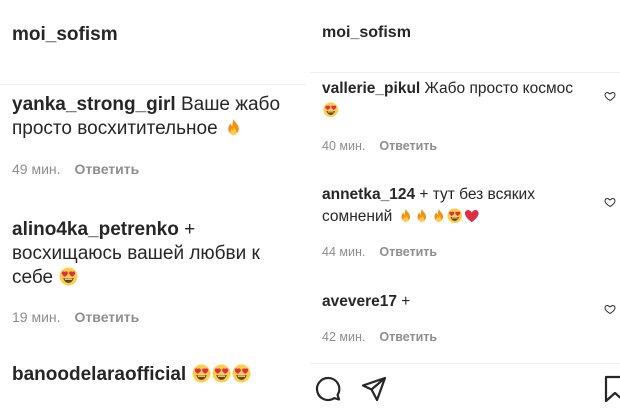 The width and height of the screenshot is (620, 413). I want to click on comment-meta: 44 мин. Ответить, so click(379, 252).